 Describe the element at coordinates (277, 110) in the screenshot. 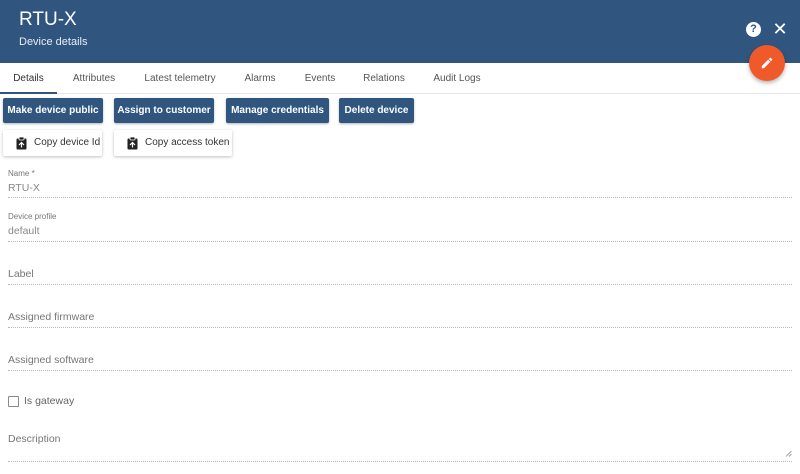

I see `manage-credentials-button: Manage credentials` at that location.